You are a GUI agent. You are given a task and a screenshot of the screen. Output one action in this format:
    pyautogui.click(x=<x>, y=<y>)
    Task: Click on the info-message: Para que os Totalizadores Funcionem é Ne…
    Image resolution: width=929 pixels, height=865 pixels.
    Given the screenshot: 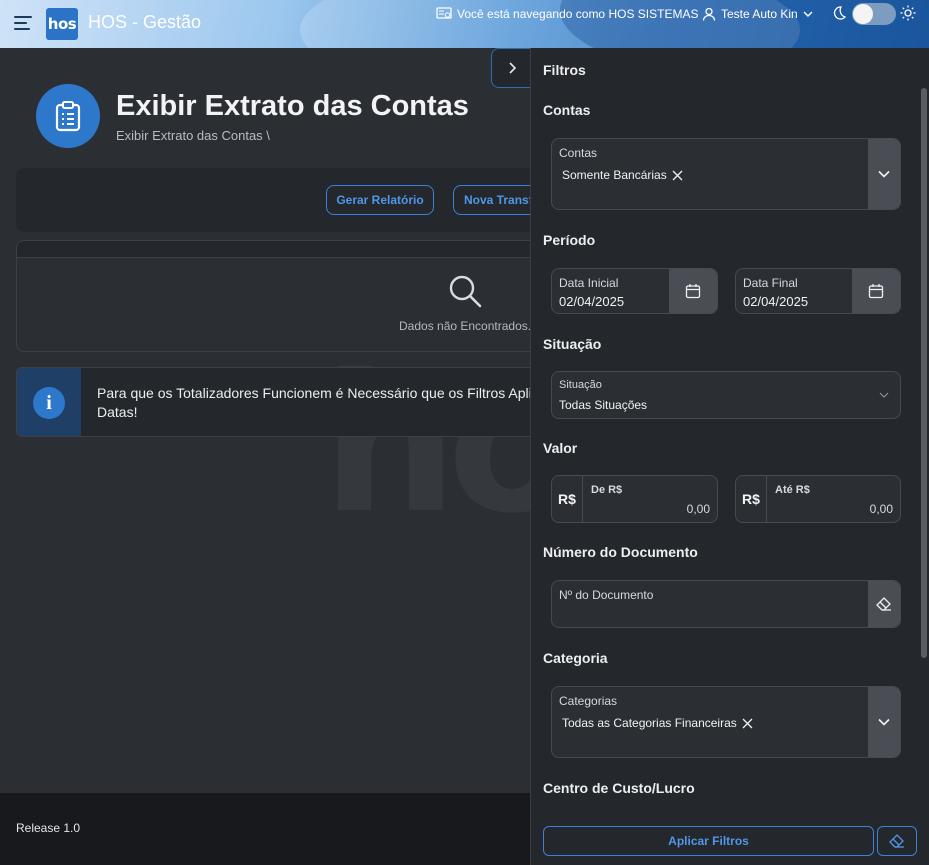 What is the action you would take?
    pyautogui.click(x=326, y=402)
    